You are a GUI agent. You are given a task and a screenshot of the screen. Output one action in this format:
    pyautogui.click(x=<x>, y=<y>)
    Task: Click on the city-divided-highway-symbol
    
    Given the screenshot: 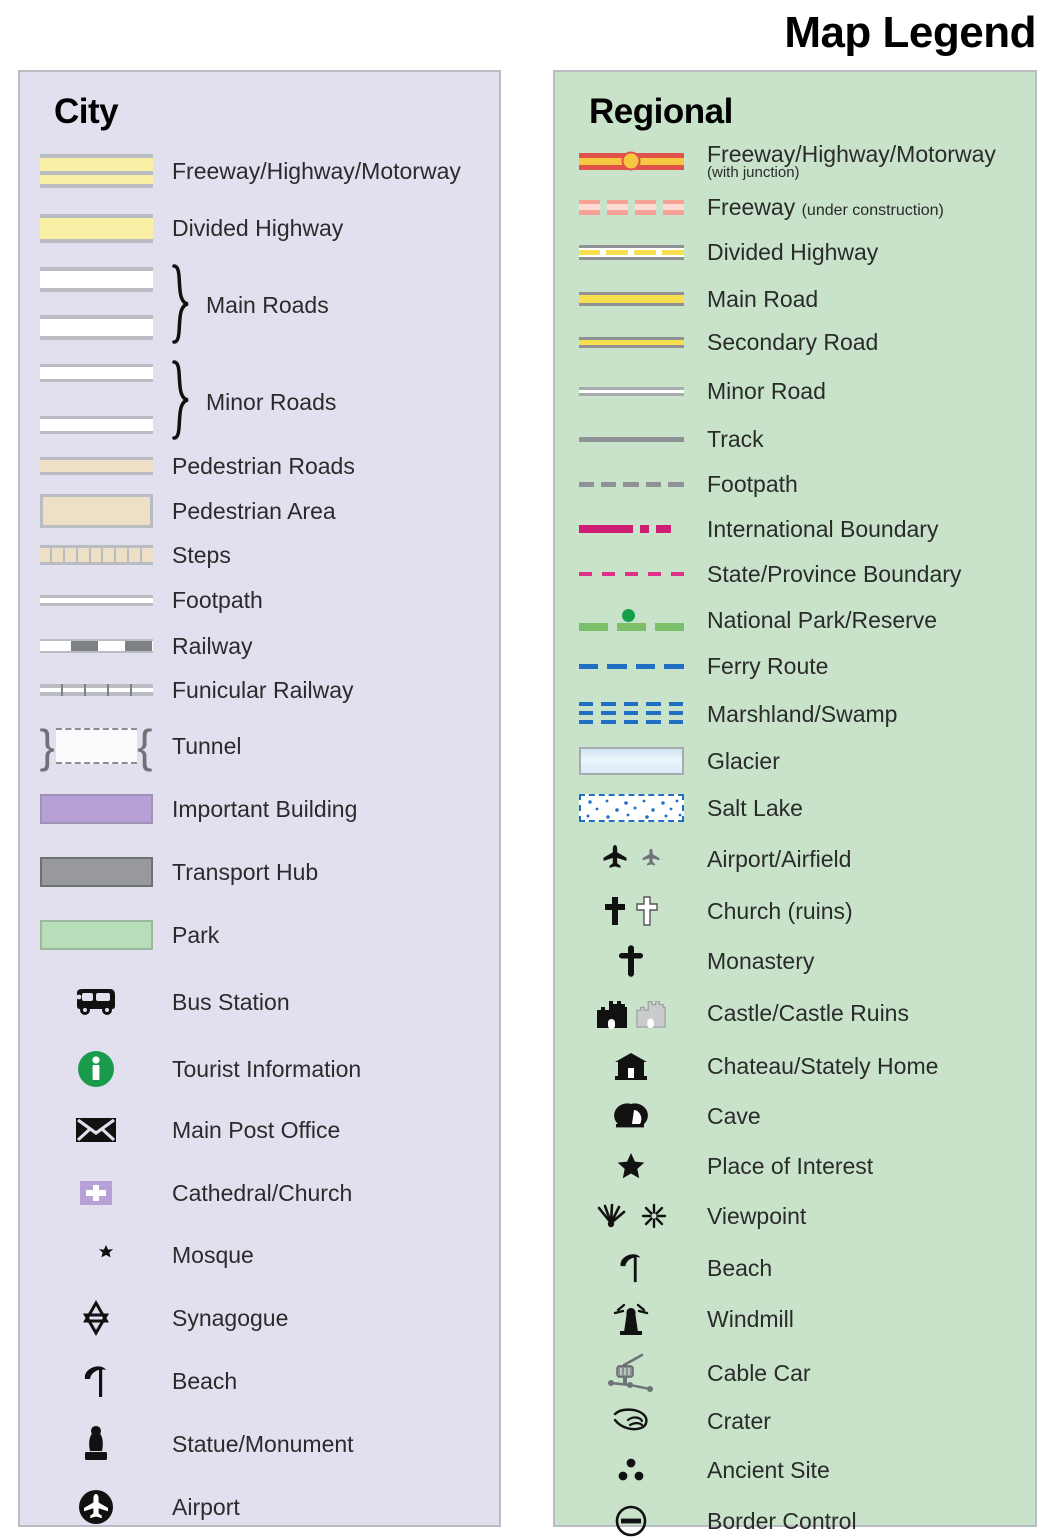 What is the action you would take?
    pyautogui.click(x=96, y=228)
    